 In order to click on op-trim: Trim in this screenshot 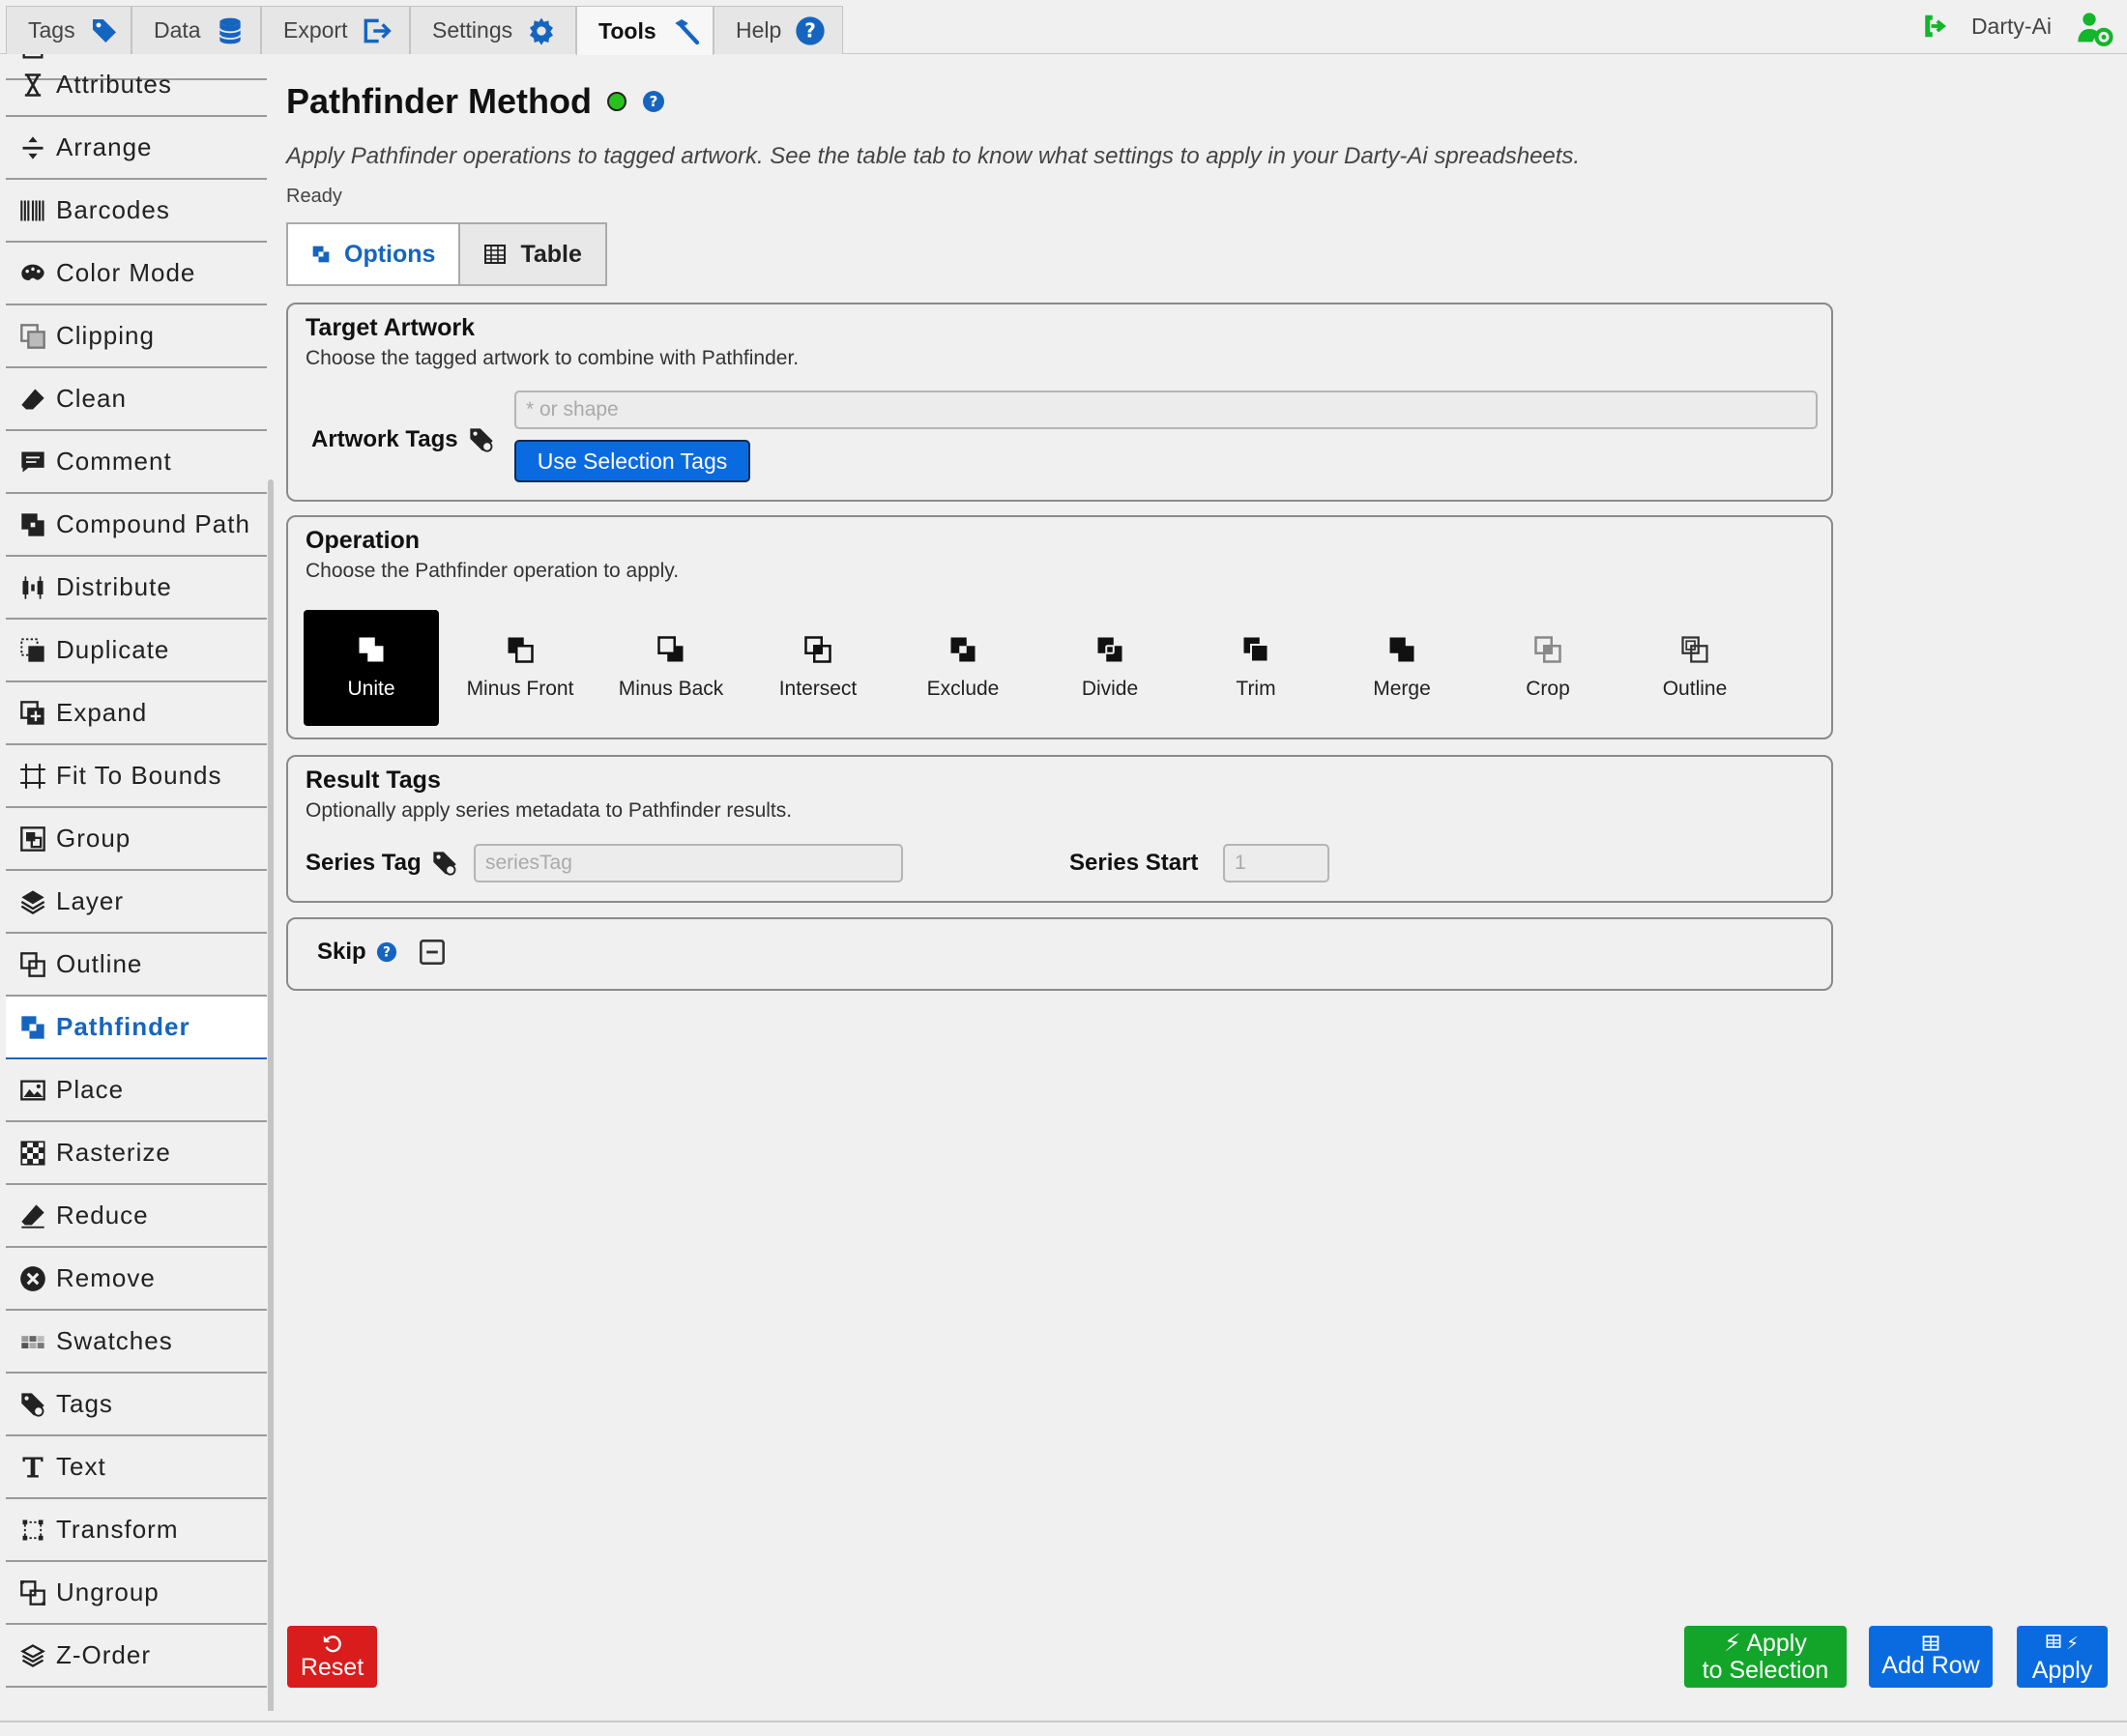, I will do `click(1256, 668)`.